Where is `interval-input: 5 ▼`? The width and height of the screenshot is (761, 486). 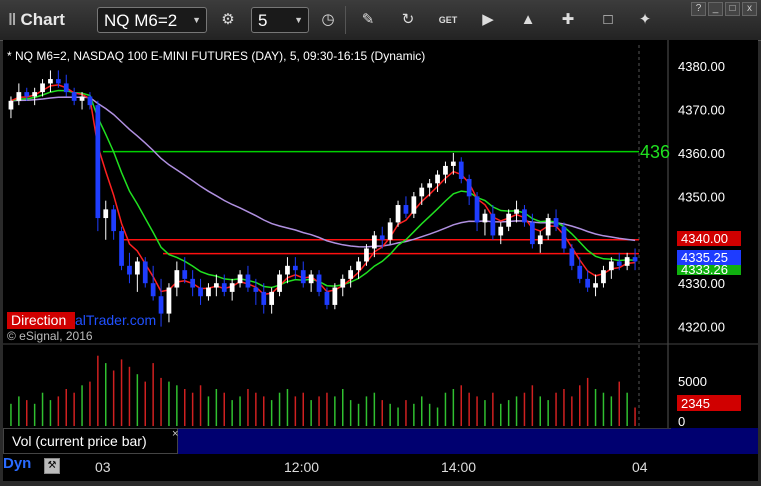
interval-input: 5 ▼ is located at coordinates (280, 20).